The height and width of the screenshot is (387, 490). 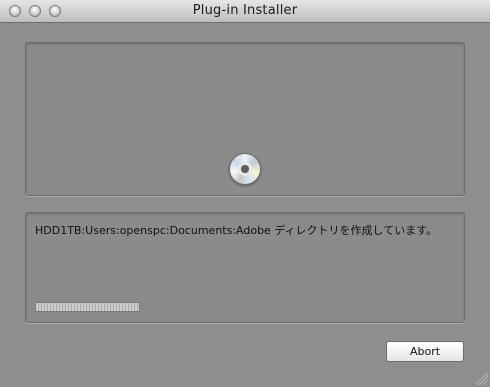 What do you see at coordinates (482, 379) in the screenshot?
I see `resize-grip` at bounding box center [482, 379].